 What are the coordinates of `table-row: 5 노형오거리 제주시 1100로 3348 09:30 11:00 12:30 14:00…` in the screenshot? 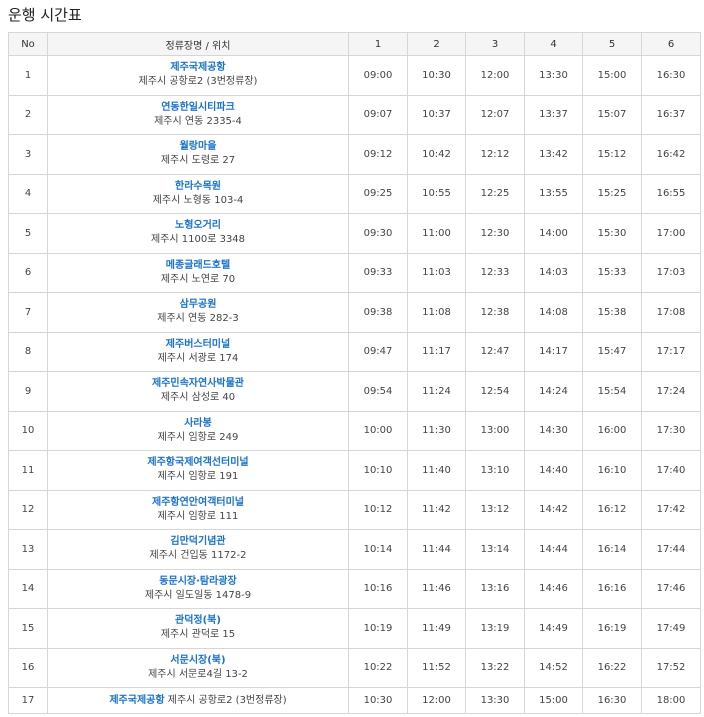 It's located at (354, 233).